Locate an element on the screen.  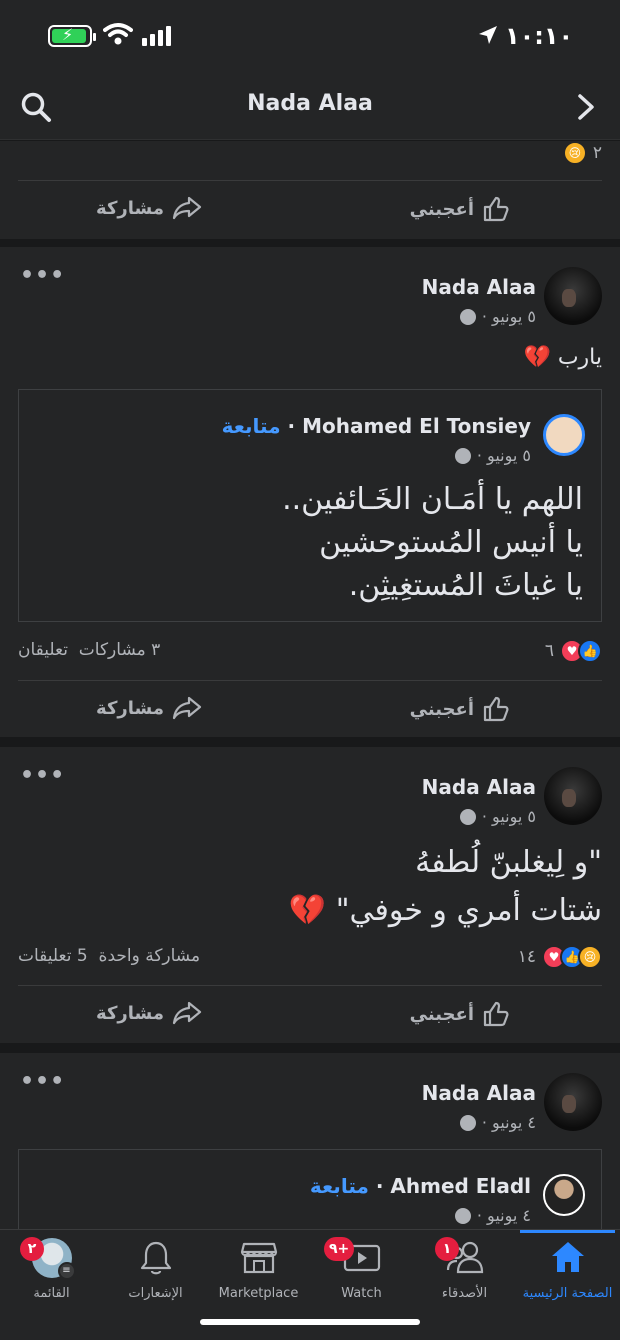
tab-notifications: الإشعارات is located at coordinates (155, 1270).